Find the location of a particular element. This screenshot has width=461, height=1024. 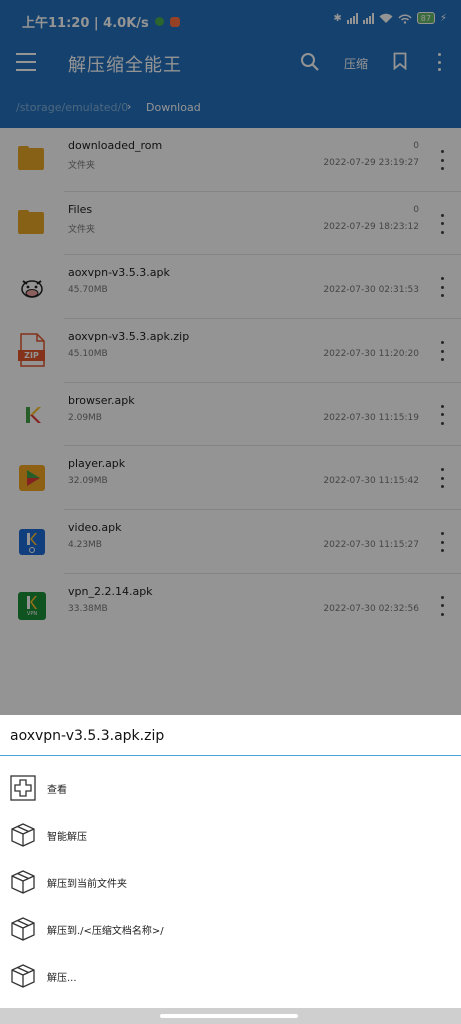

extract-to-folder-action: 解压到./<压缩文档名称>/ is located at coordinates (230, 929).